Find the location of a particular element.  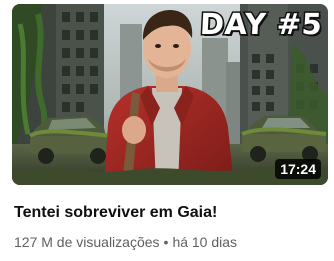

duration-badge: 17:24 is located at coordinates (298, 169).